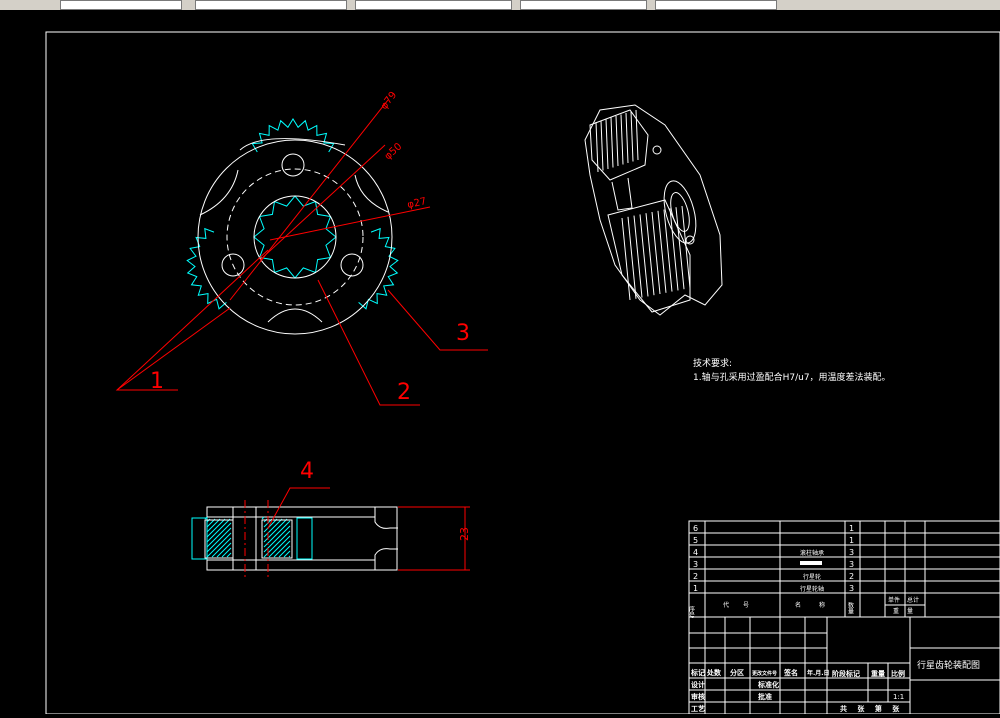  I want to click on pitch-circle-dashed, so click(295, 237).